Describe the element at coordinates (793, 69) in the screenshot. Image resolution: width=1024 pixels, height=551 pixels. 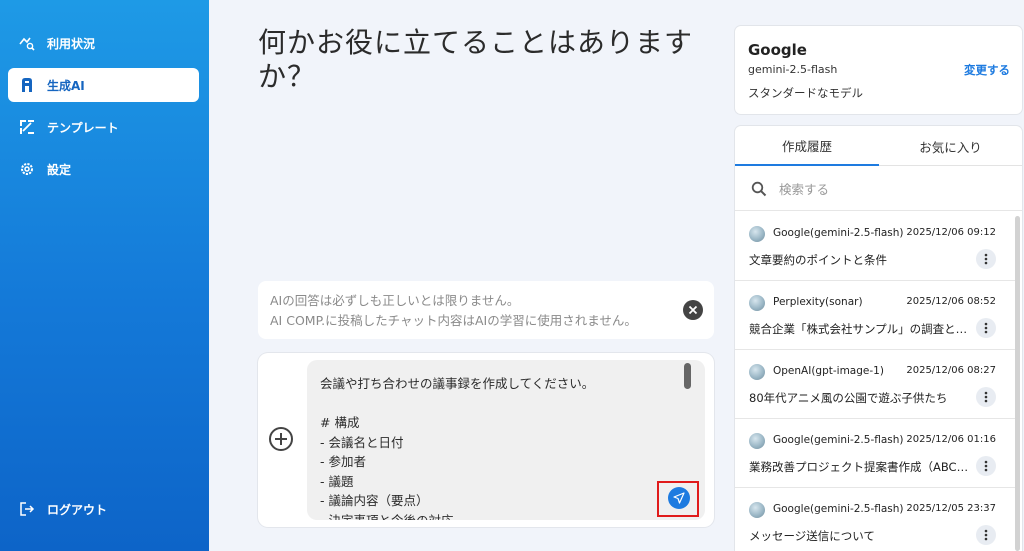
I see `model-name: gemini-2.5-flash` at that location.